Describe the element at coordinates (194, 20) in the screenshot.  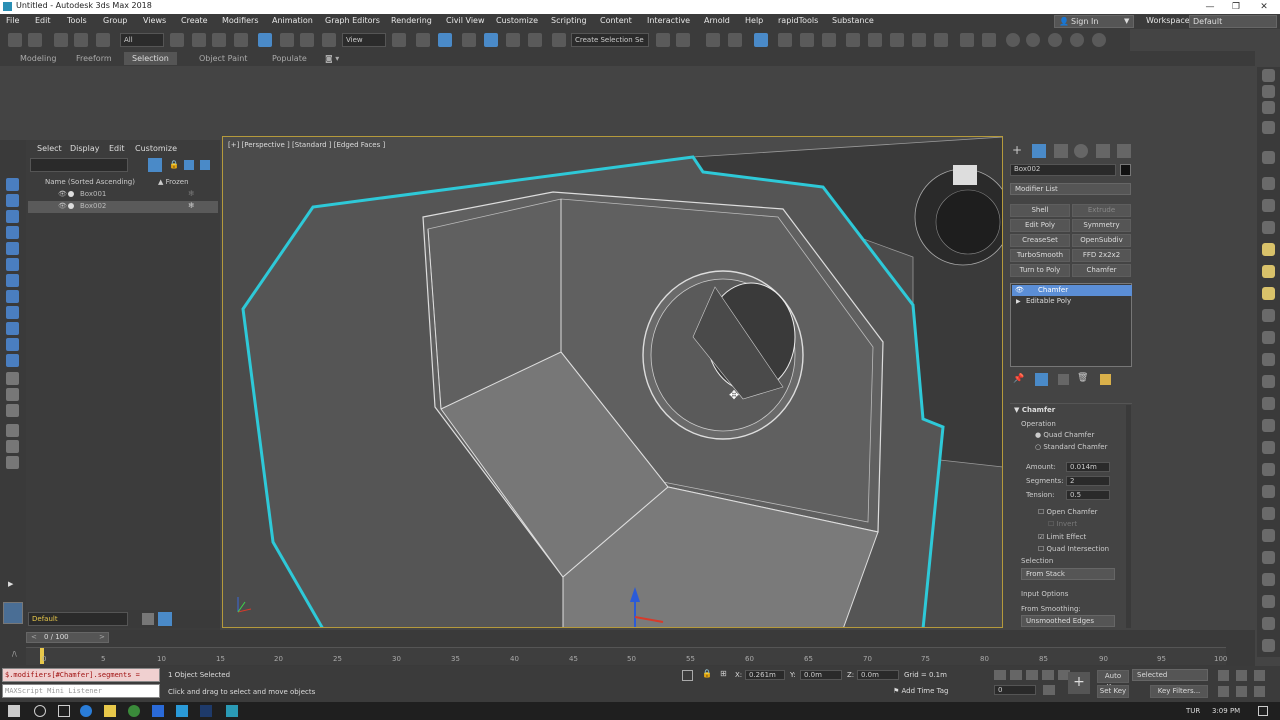
I see `menu-create: Create` at that location.